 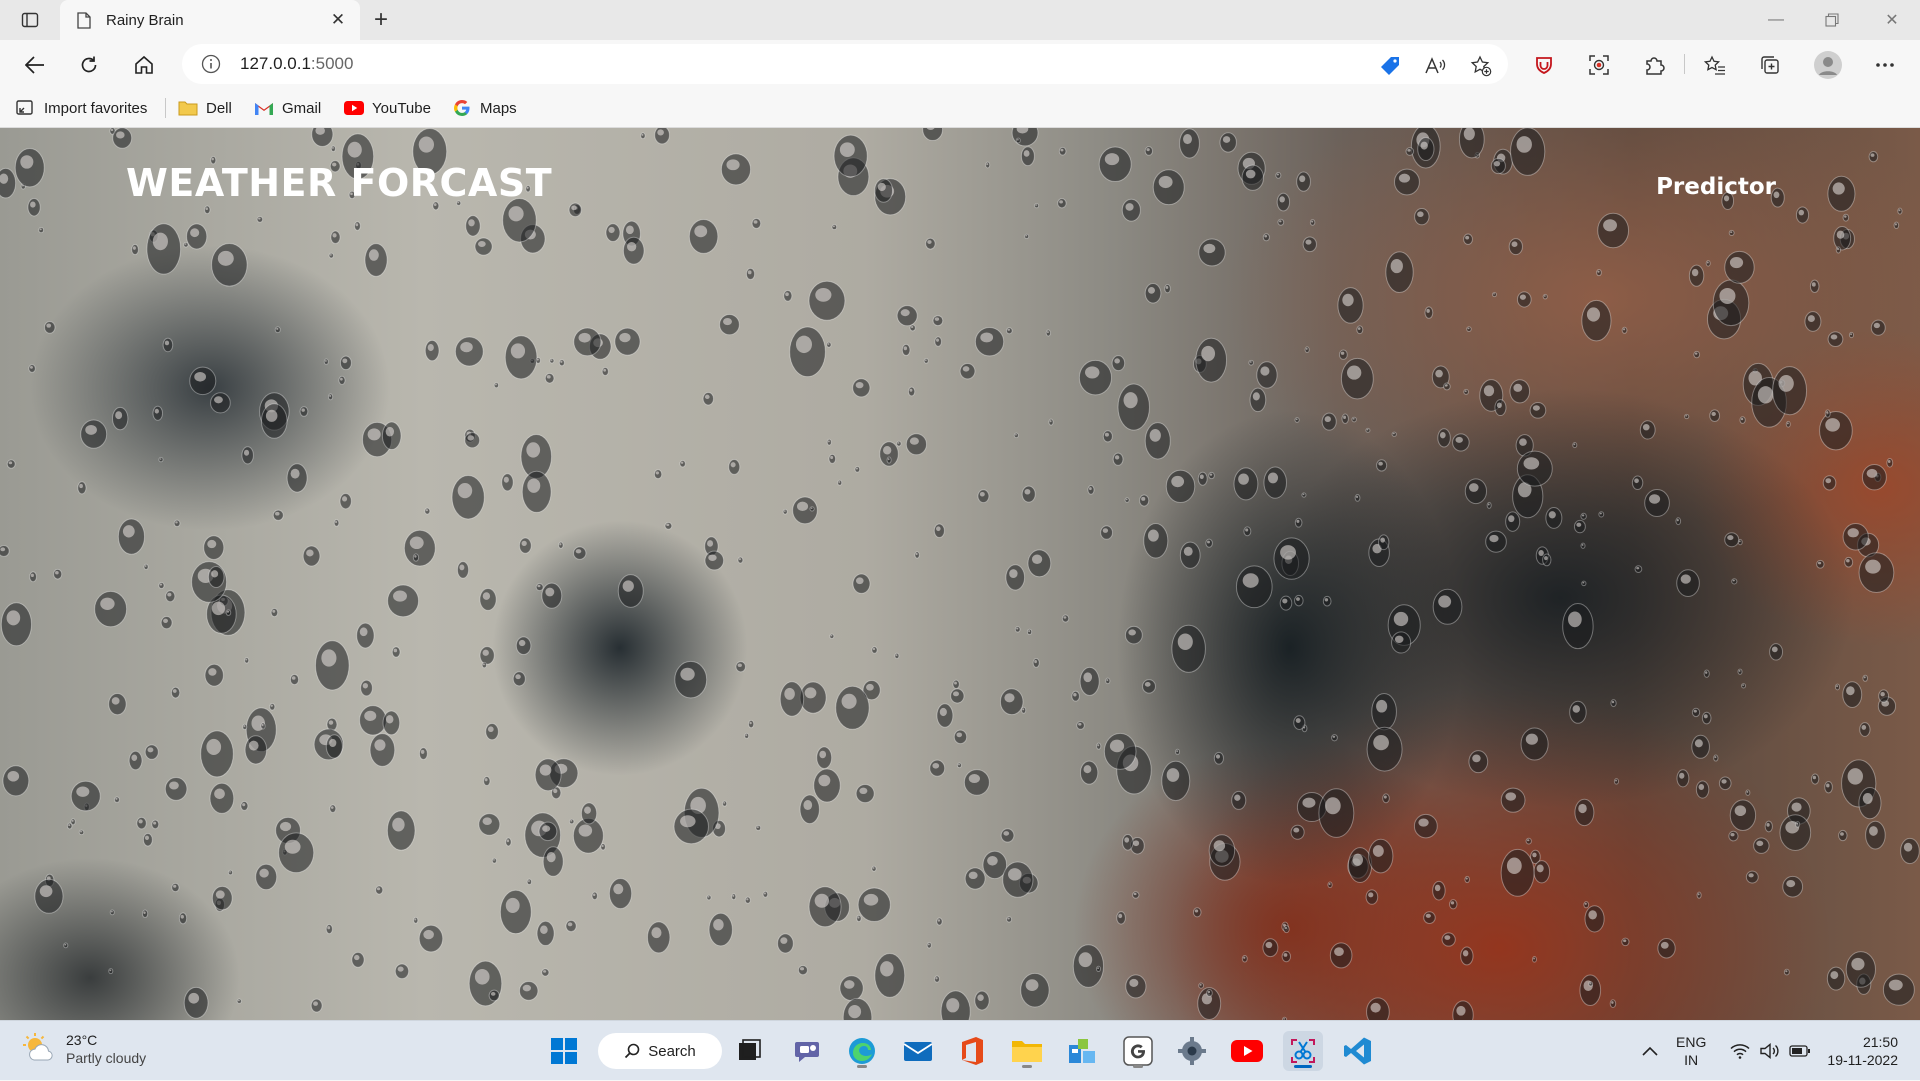 I want to click on close-window-button: ✕, so click(x=1892, y=20).